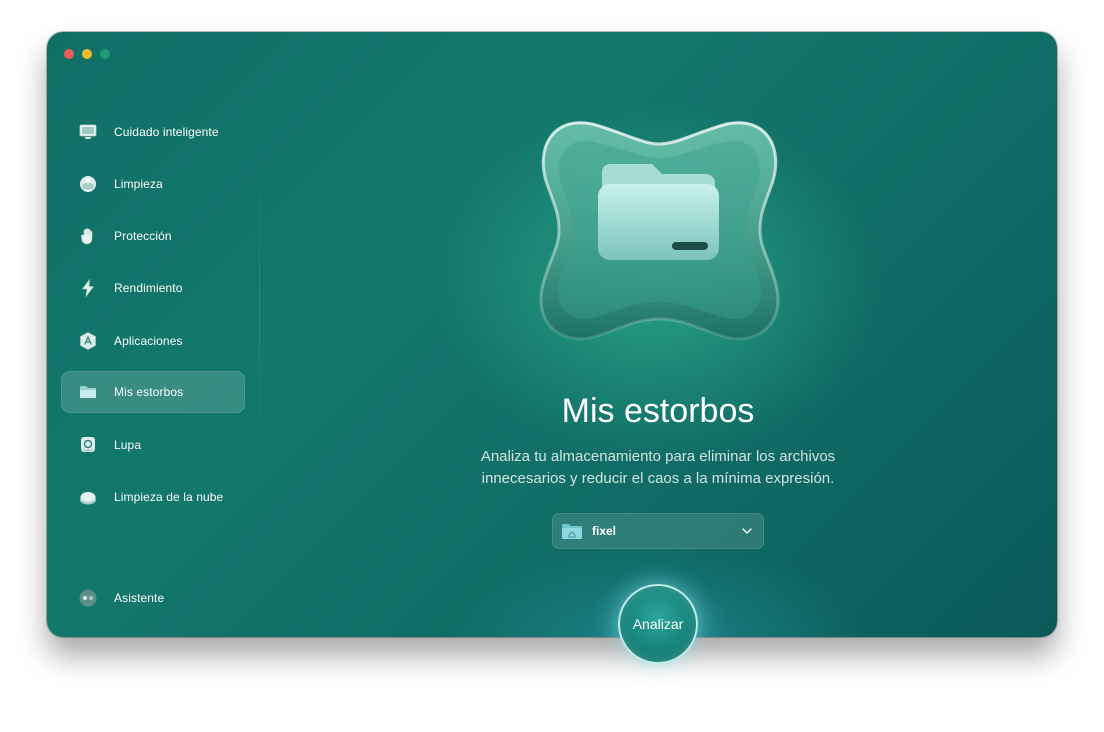  What do you see at coordinates (88, 392) in the screenshot?
I see `folder-icon` at bounding box center [88, 392].